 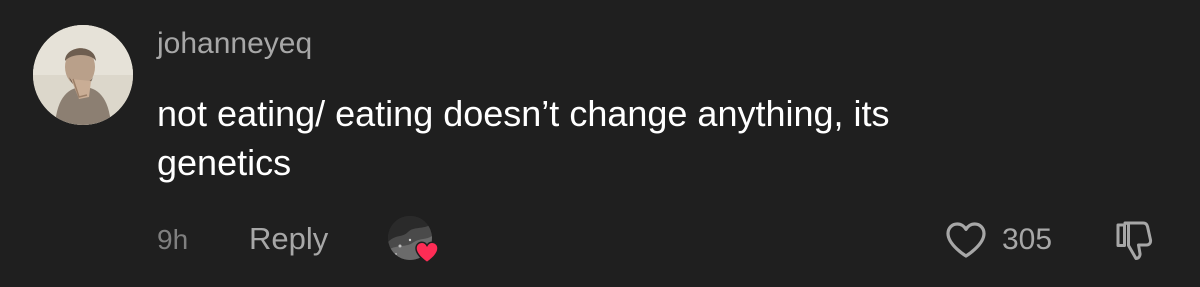 What do you see at coordinates (234, 44) in the screenshot?
I see `comment-username: johanneyeq` at bounding box center [234, 44].